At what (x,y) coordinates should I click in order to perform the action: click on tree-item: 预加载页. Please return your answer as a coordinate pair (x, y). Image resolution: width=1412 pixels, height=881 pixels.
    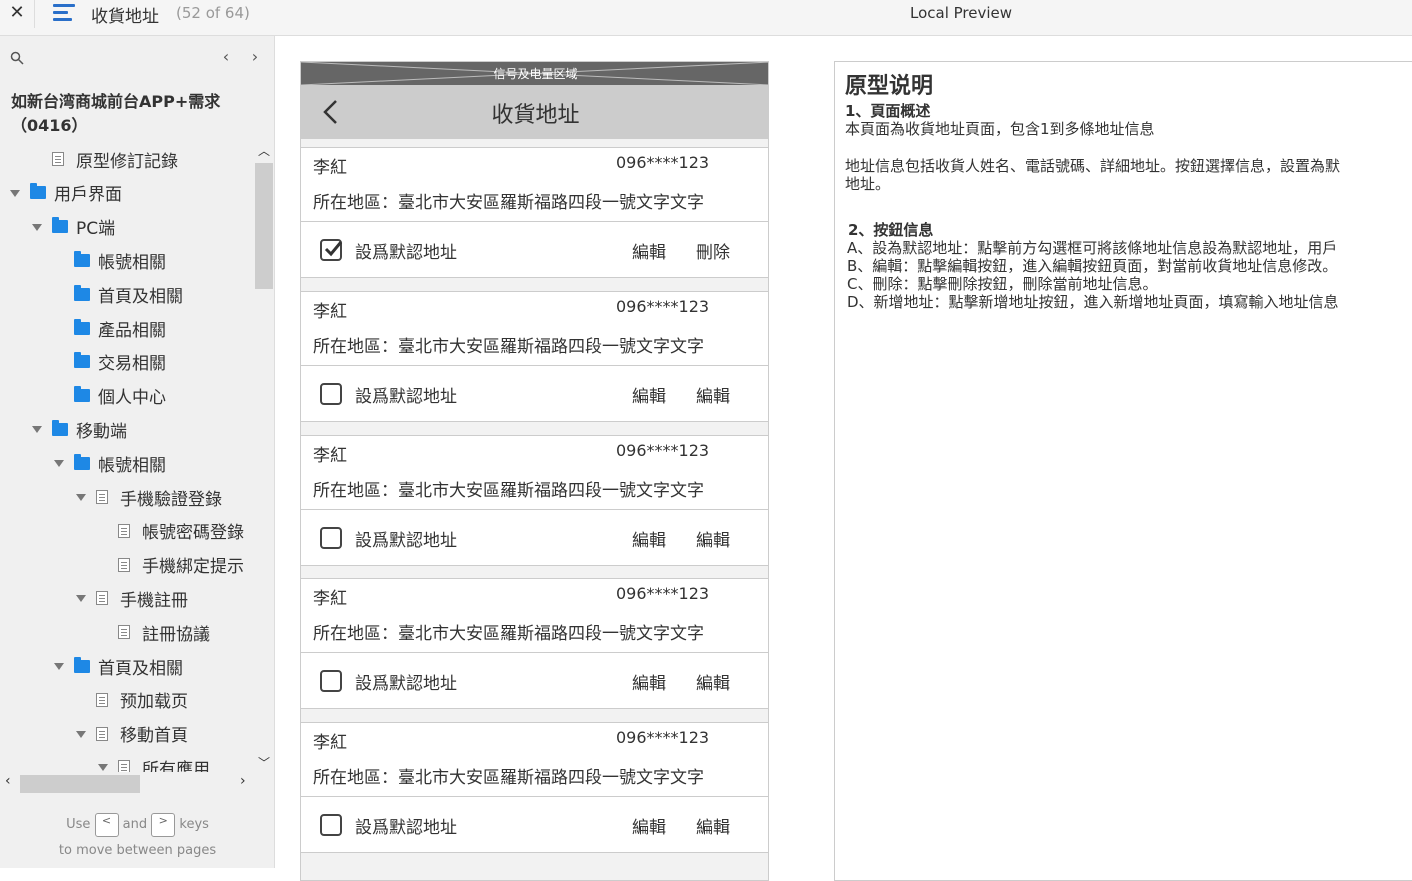
    Looking at the image, I should click on (132, 700).